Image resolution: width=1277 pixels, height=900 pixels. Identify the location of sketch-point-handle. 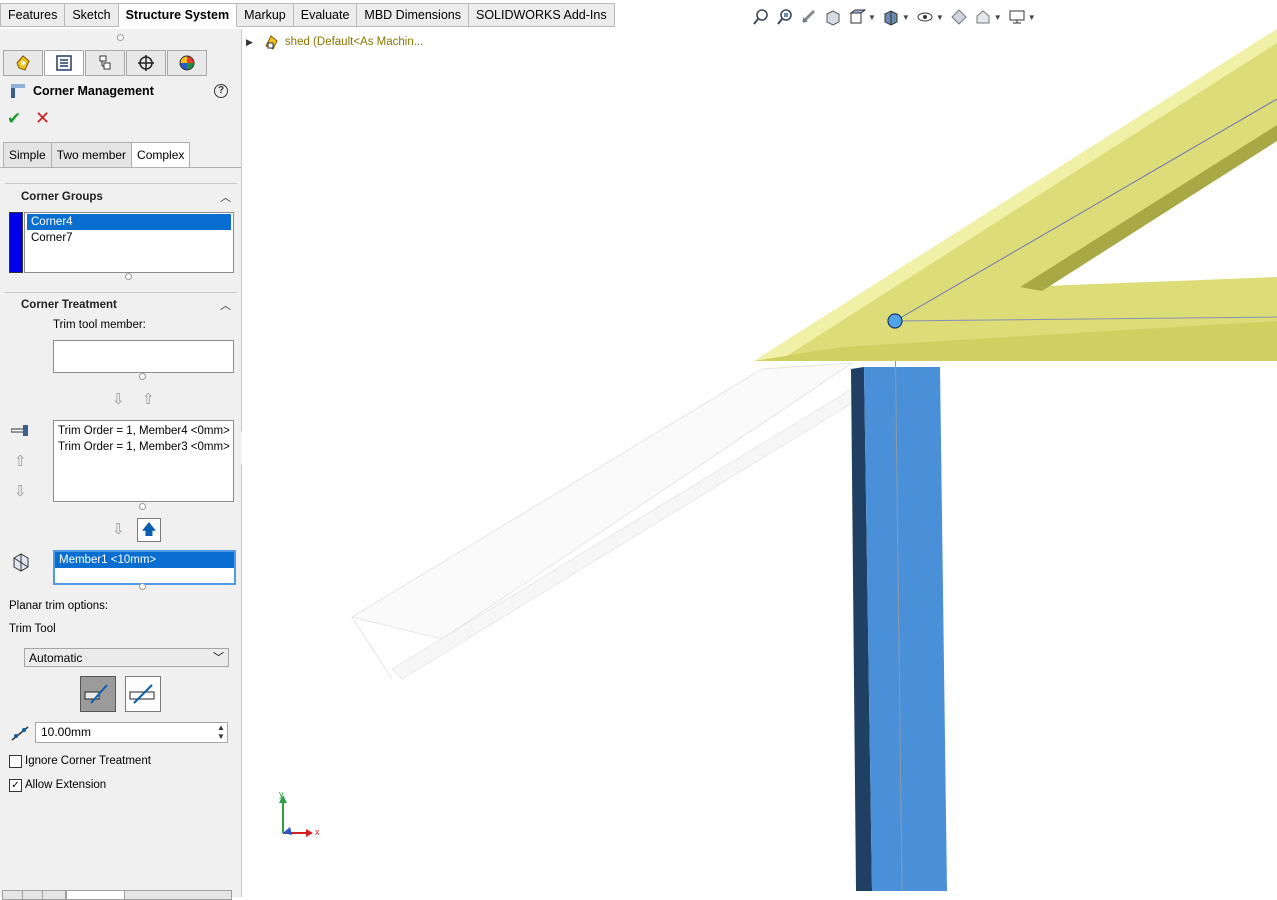
(895, 321).